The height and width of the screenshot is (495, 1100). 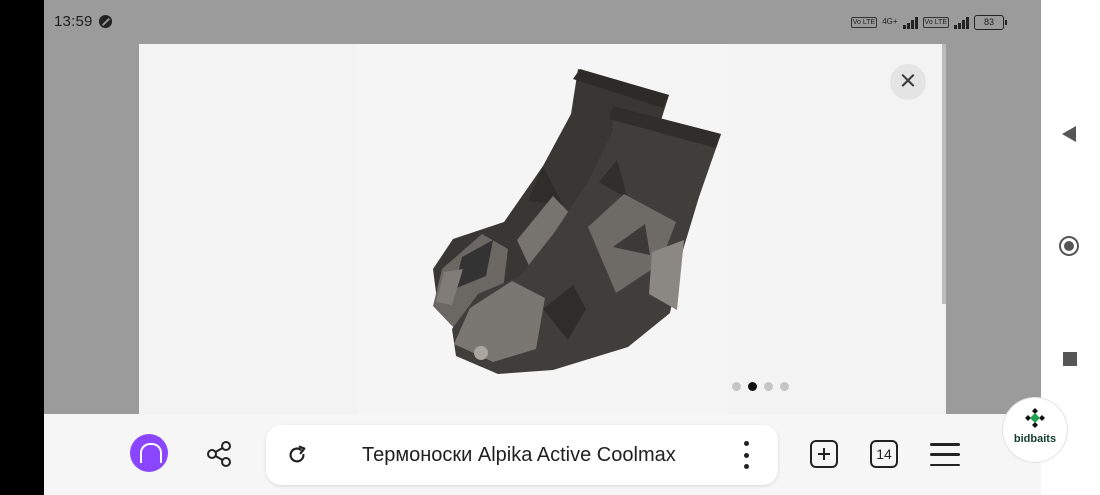 What do you see at coordinates (1069, 134) in the screenshot?
I see `back-icon` at bounding box center [1069, 134].